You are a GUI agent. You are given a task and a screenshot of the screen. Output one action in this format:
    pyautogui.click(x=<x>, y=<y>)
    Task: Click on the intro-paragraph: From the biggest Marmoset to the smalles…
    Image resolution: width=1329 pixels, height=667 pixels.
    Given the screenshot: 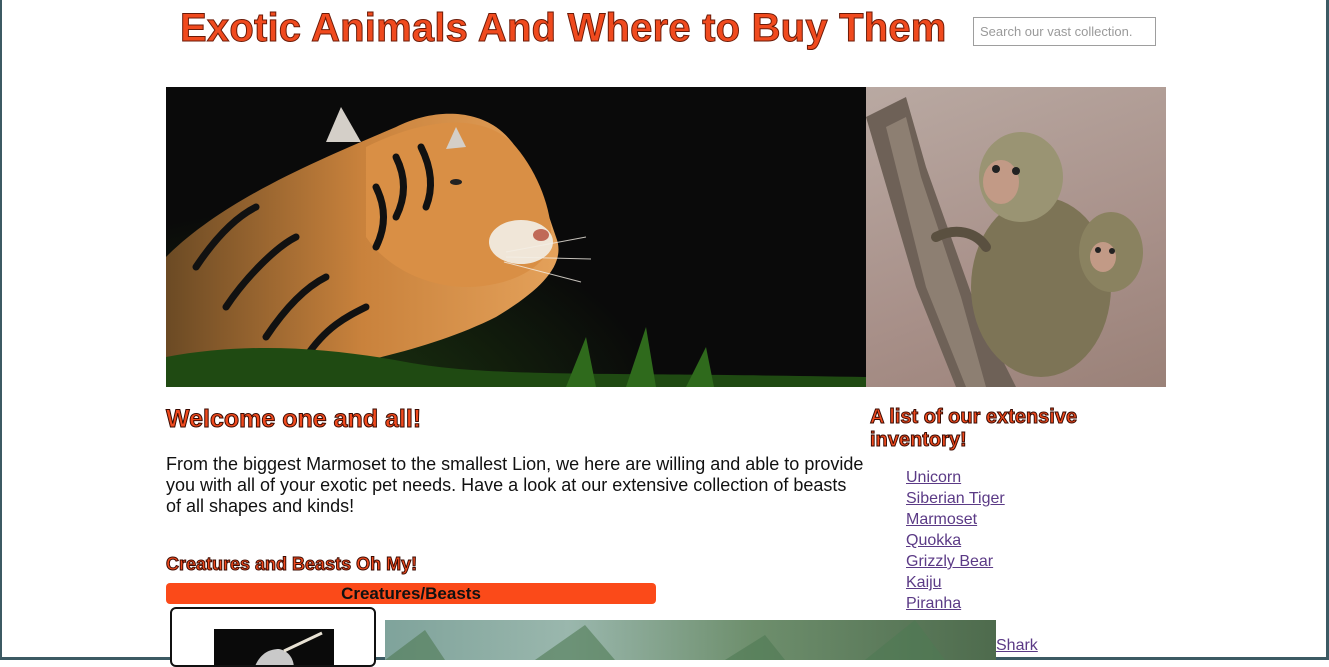 What is the action you would take?
    pyautogui.click(x=515, y=485)
    